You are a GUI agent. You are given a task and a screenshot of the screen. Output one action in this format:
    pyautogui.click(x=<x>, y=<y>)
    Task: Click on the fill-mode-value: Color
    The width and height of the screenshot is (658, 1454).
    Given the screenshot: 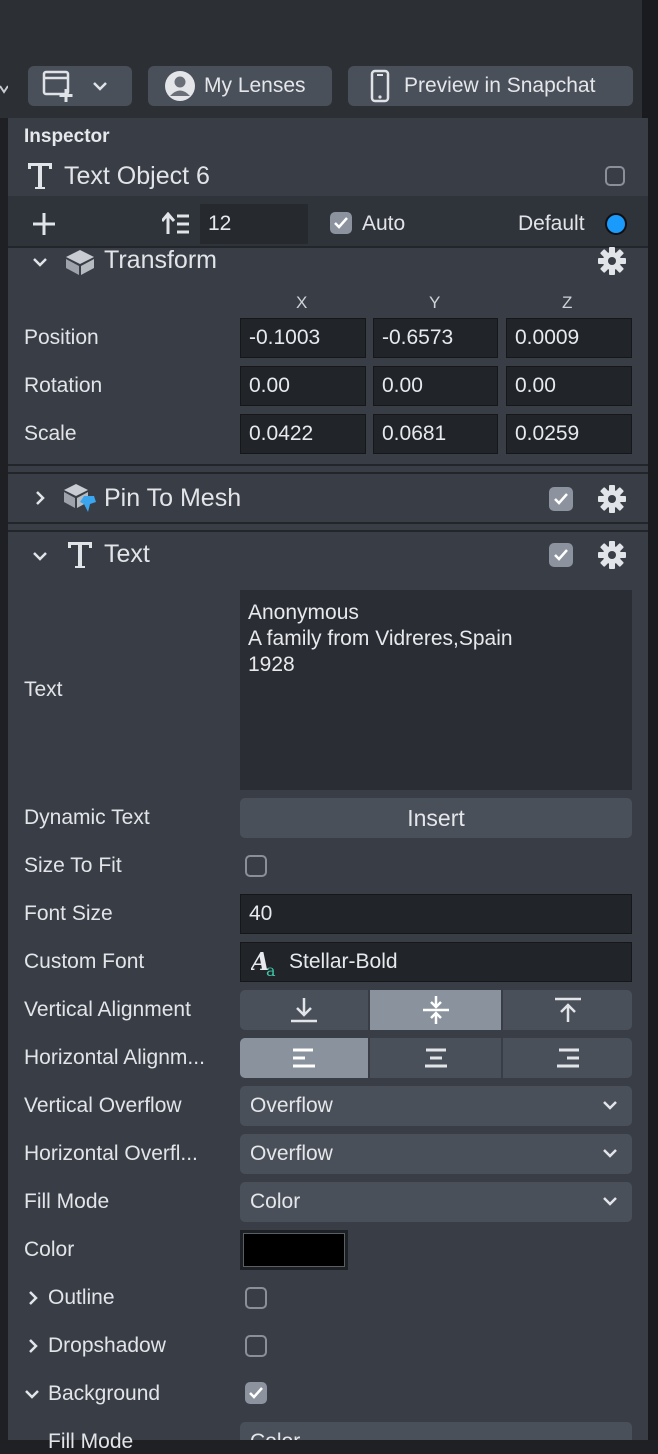 What is the action you would take?
    pyautogui.click(x=275, y=1201)
    